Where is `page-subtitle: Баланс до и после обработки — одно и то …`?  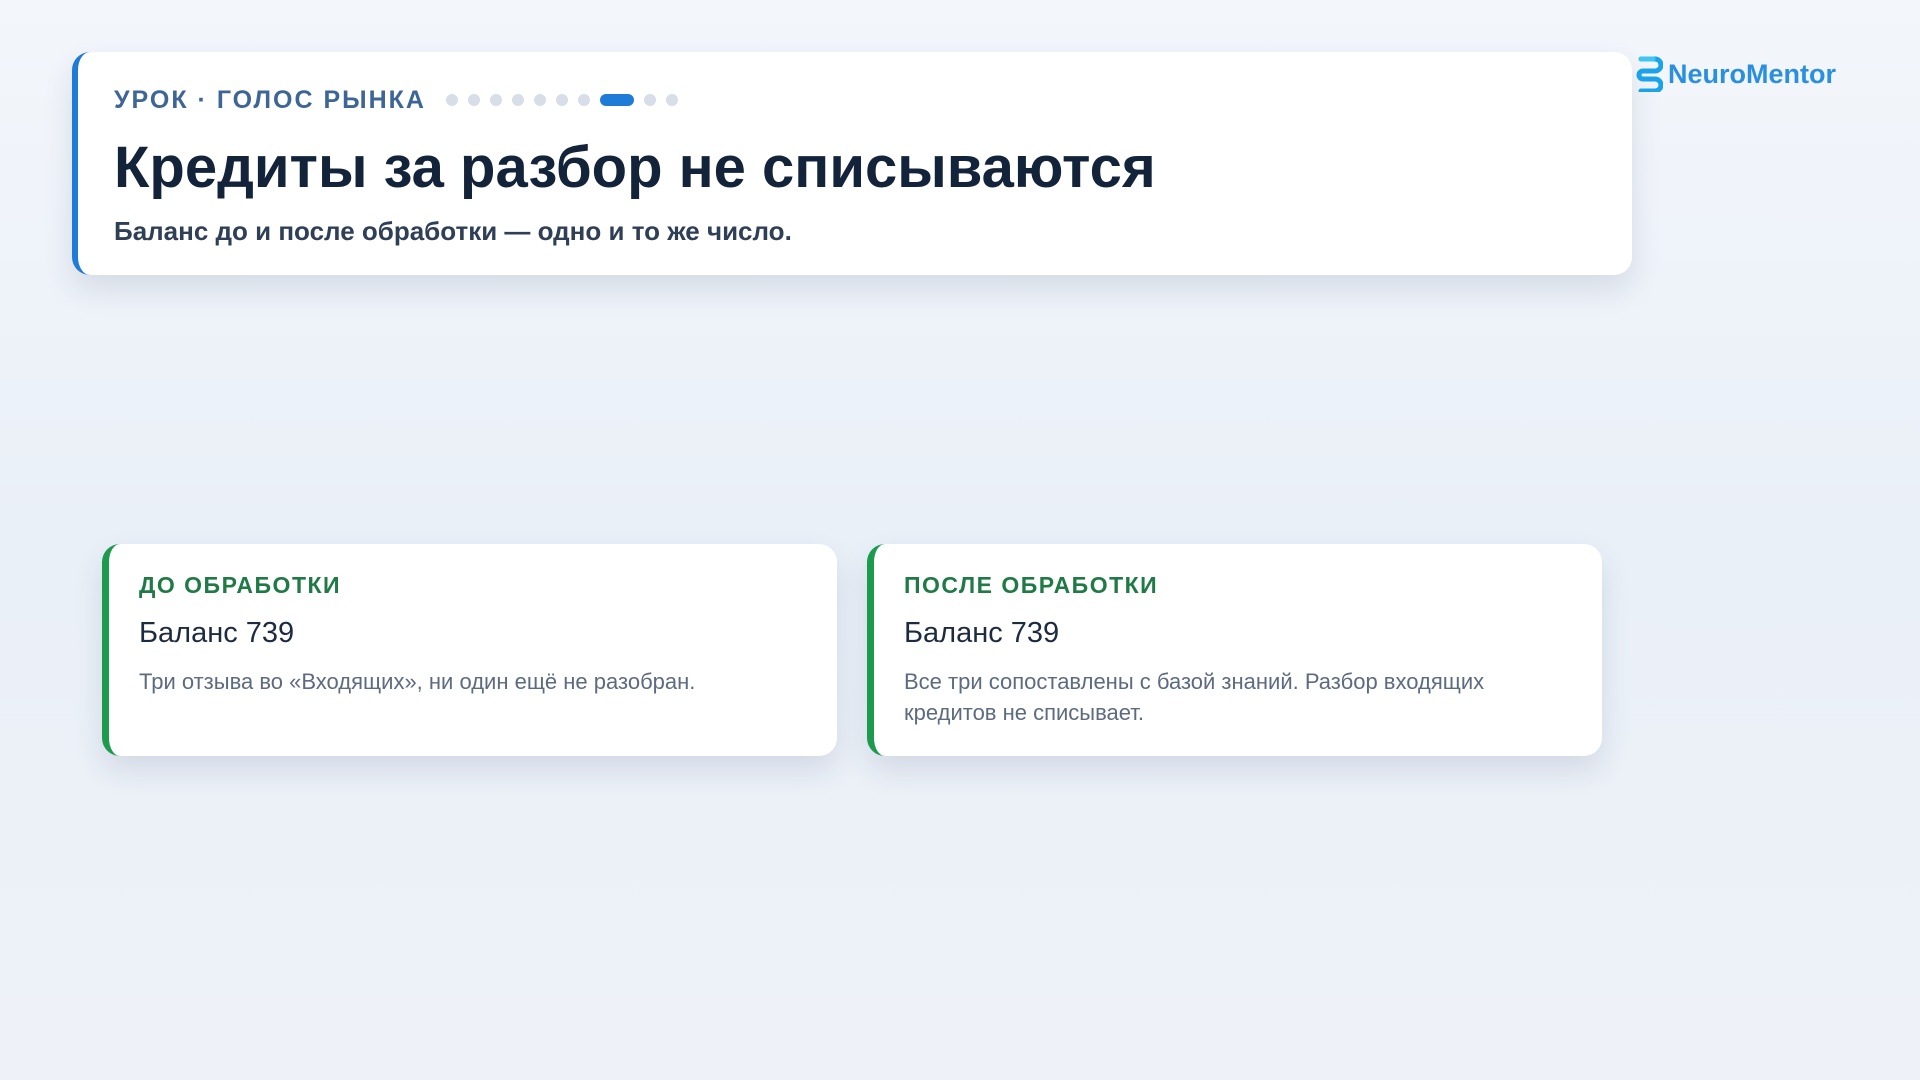
page-subtitle: Баланс до и после обработки — одно и то … is located at coordinates (453, 230).